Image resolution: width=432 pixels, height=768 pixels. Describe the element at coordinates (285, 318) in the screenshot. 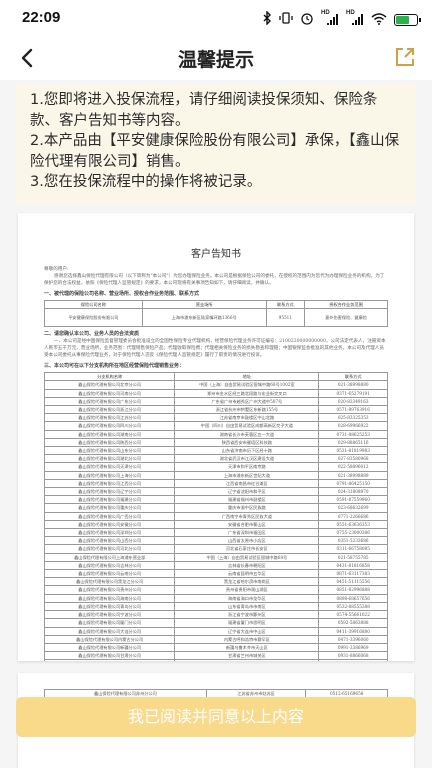

I see `table-cell: 95511` at that location.